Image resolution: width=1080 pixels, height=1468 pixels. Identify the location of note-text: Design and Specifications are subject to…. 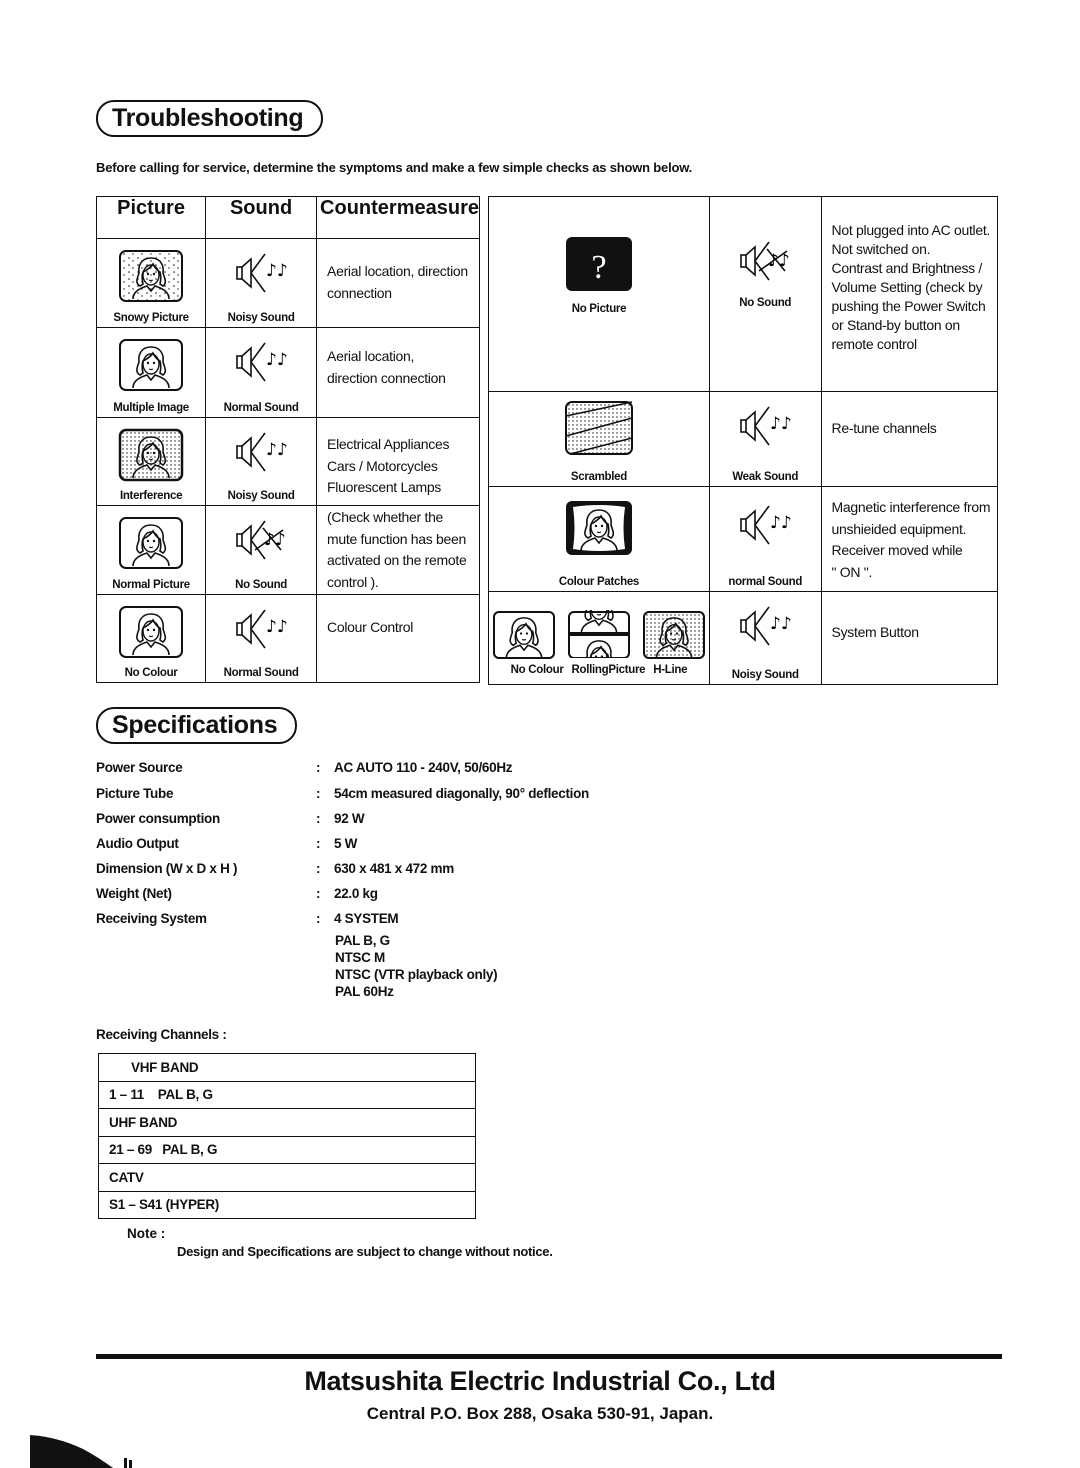
(365, 1251).